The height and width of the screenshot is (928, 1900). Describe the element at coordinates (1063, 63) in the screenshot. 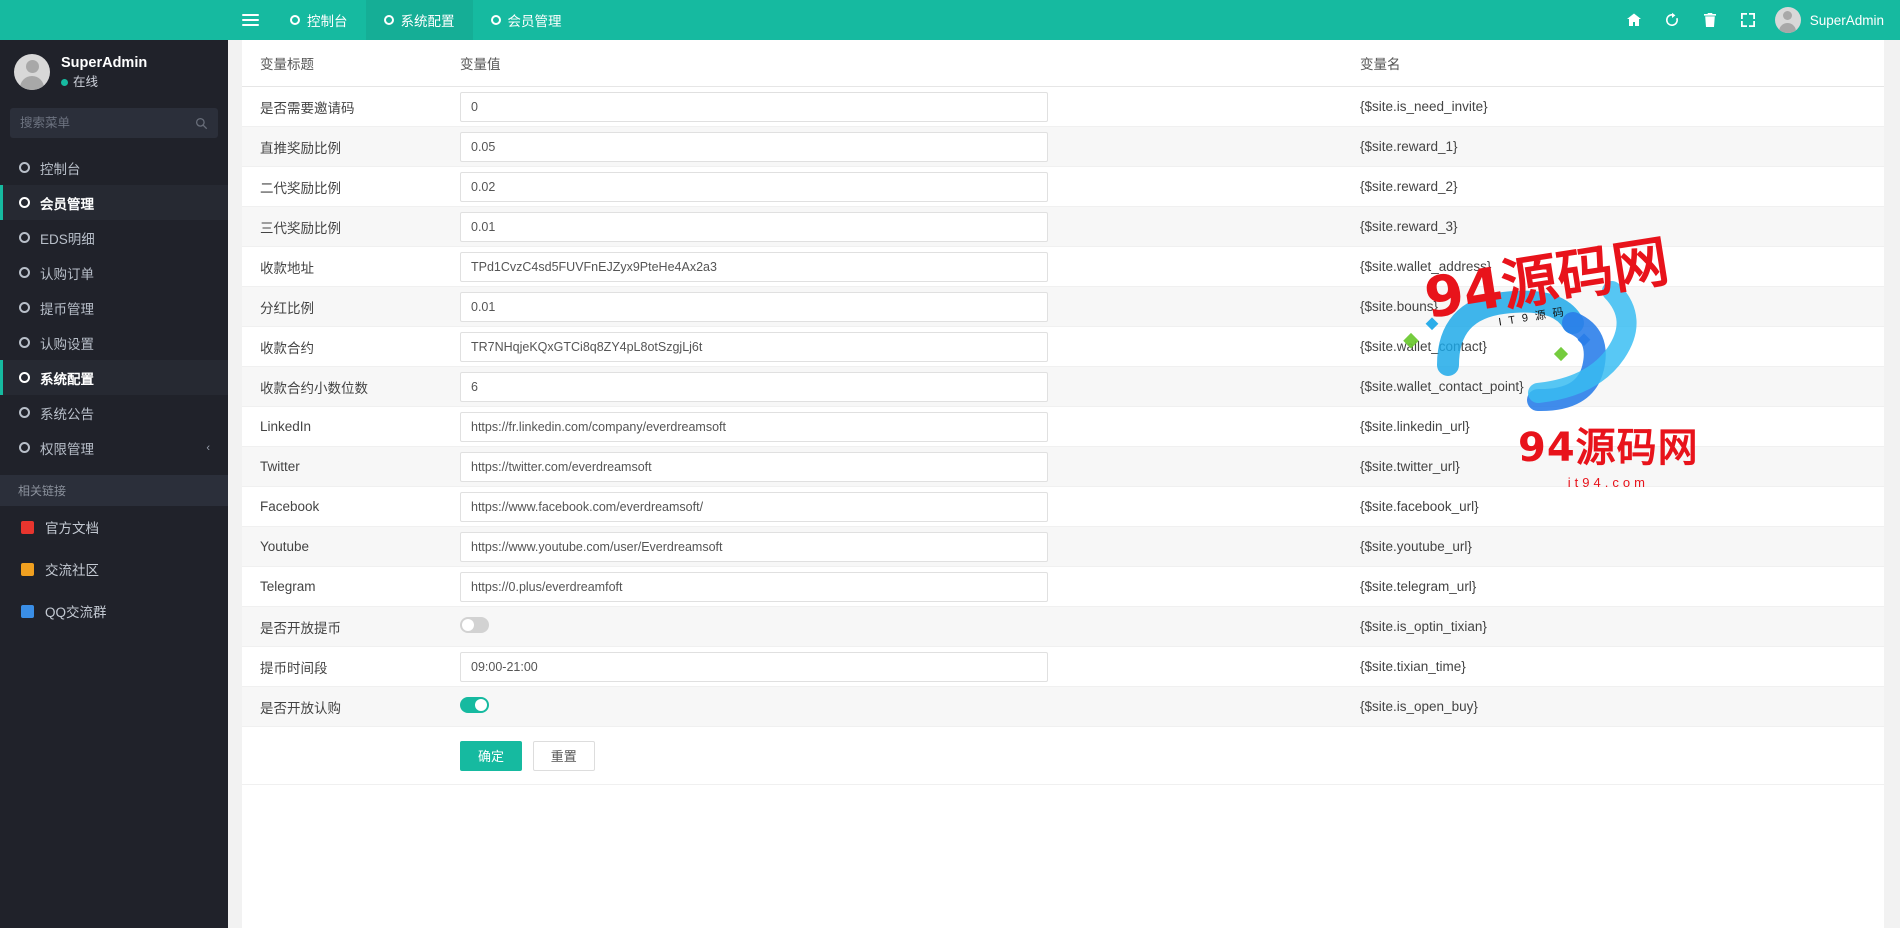

I see `table-header-row: 变量标题 变量值 变量名` at that location.